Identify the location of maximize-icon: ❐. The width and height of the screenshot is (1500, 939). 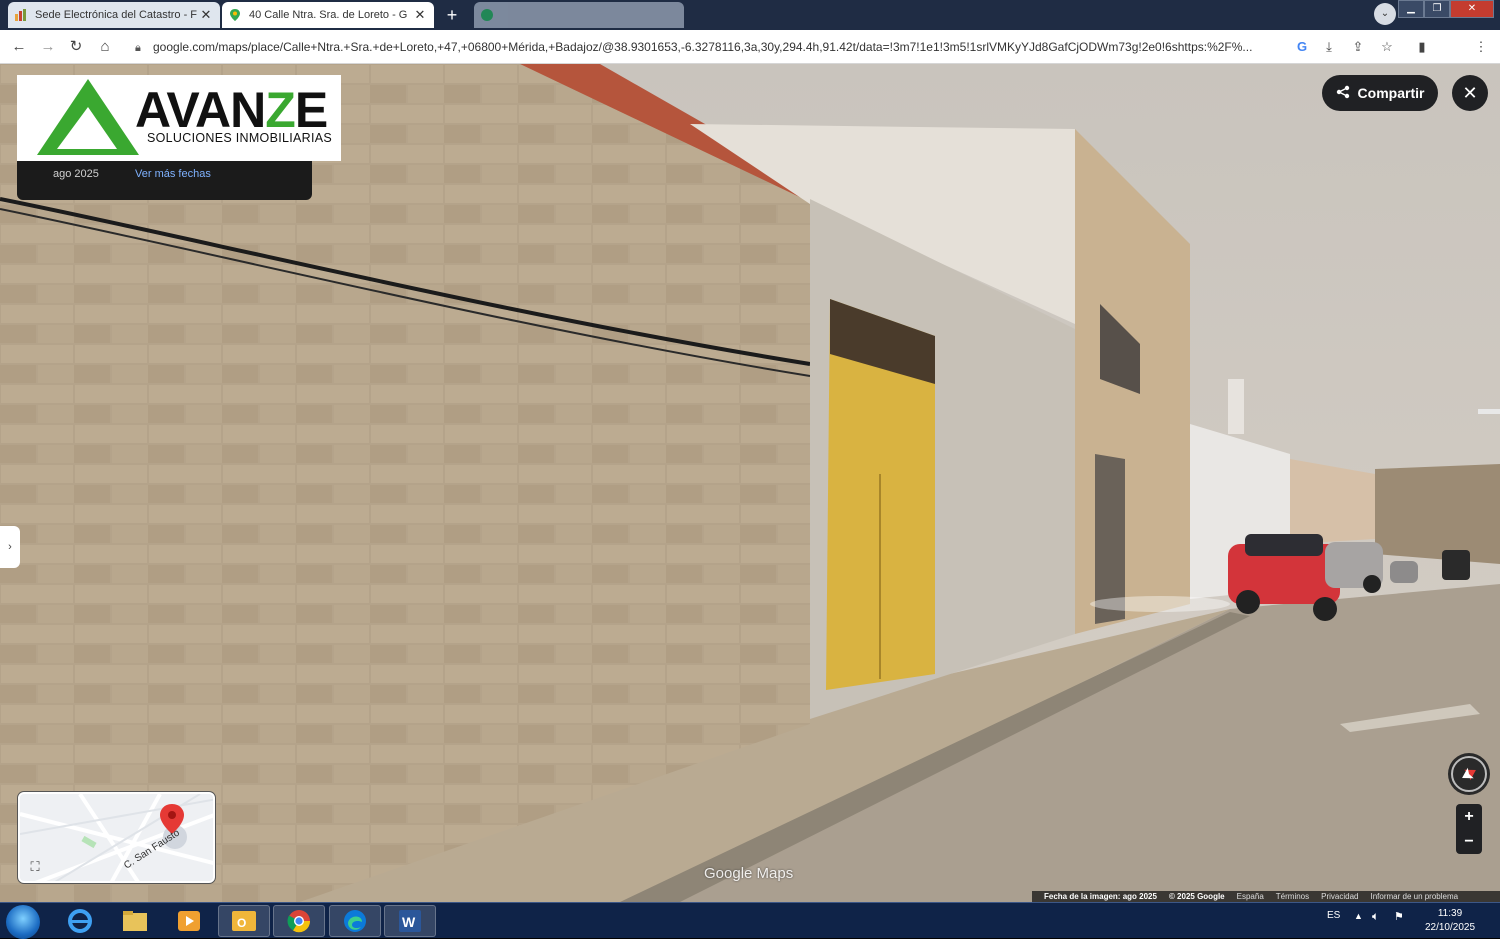
(1437, 9).